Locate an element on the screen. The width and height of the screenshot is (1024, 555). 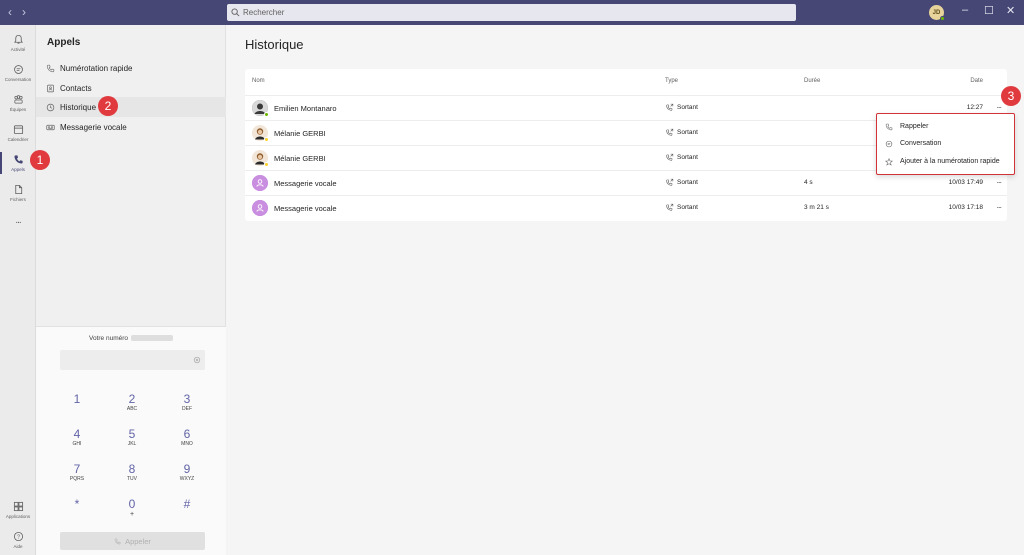
rail-label: Aide is located at coordinates (18, 546).